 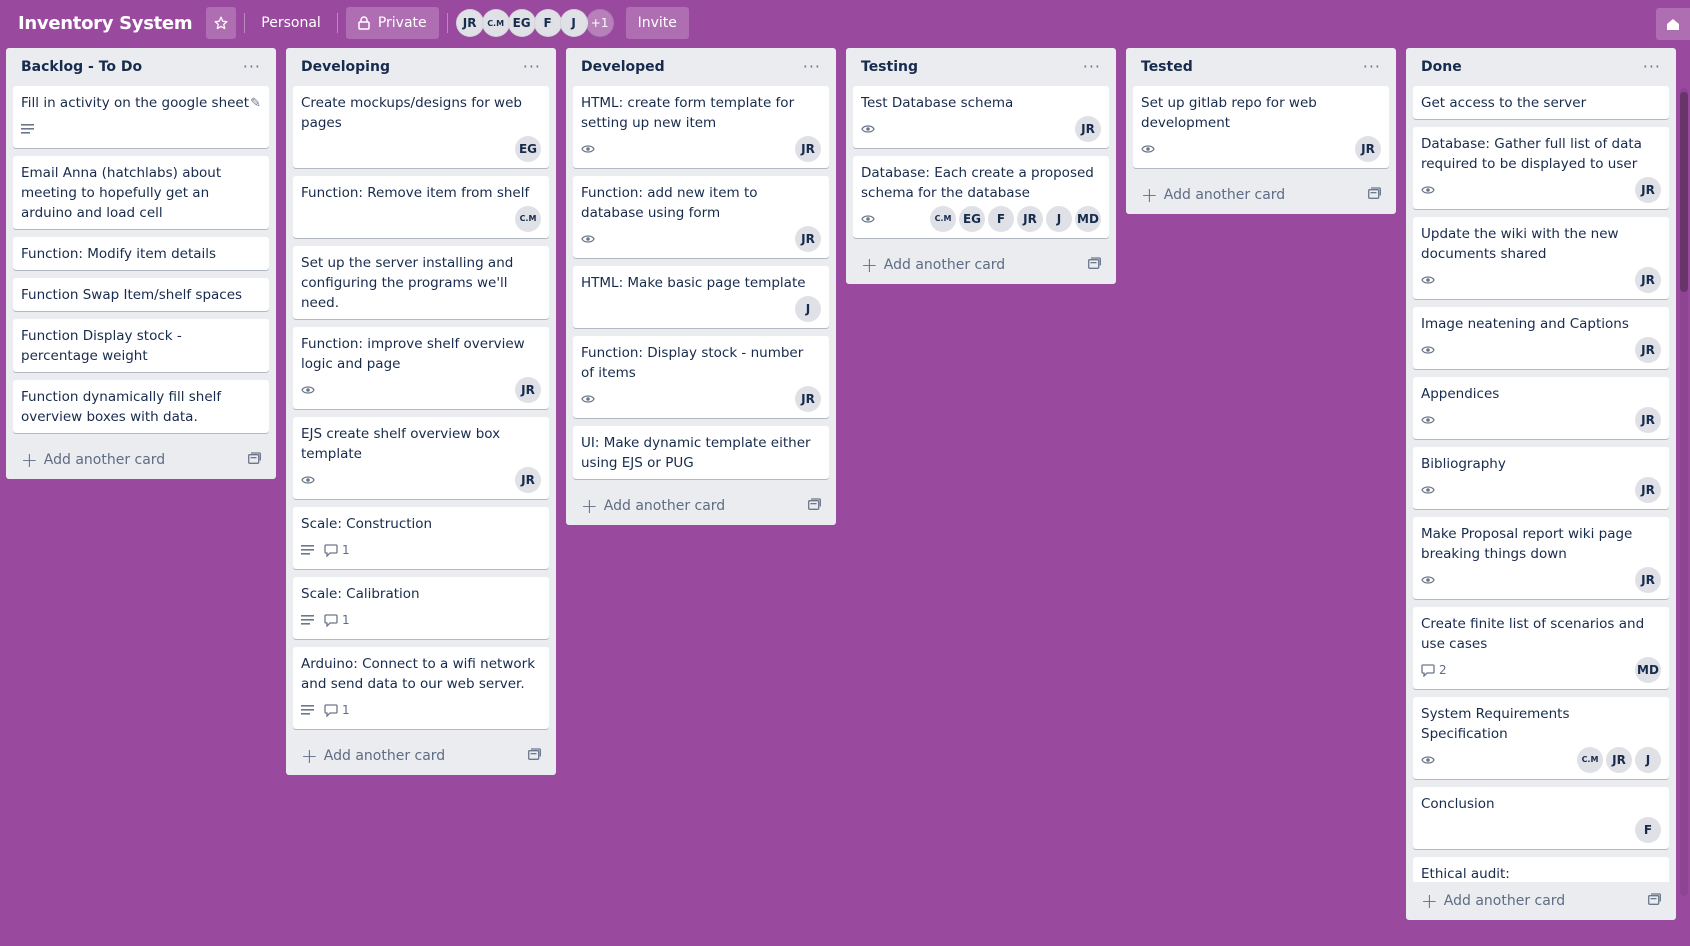 What do you see at coordinates (421, 207) in the screenshot?
I see `card: Function: Remove item from shelf C.M` at bounding box center [421, 207].